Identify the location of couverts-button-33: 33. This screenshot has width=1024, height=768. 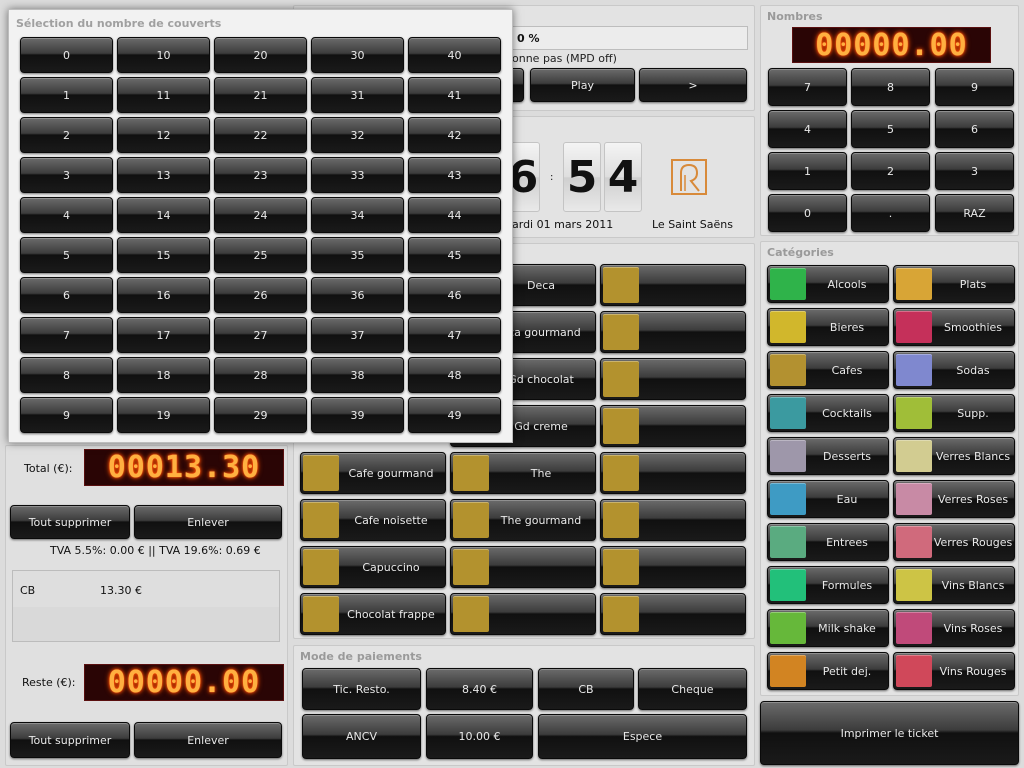
(357, 175).